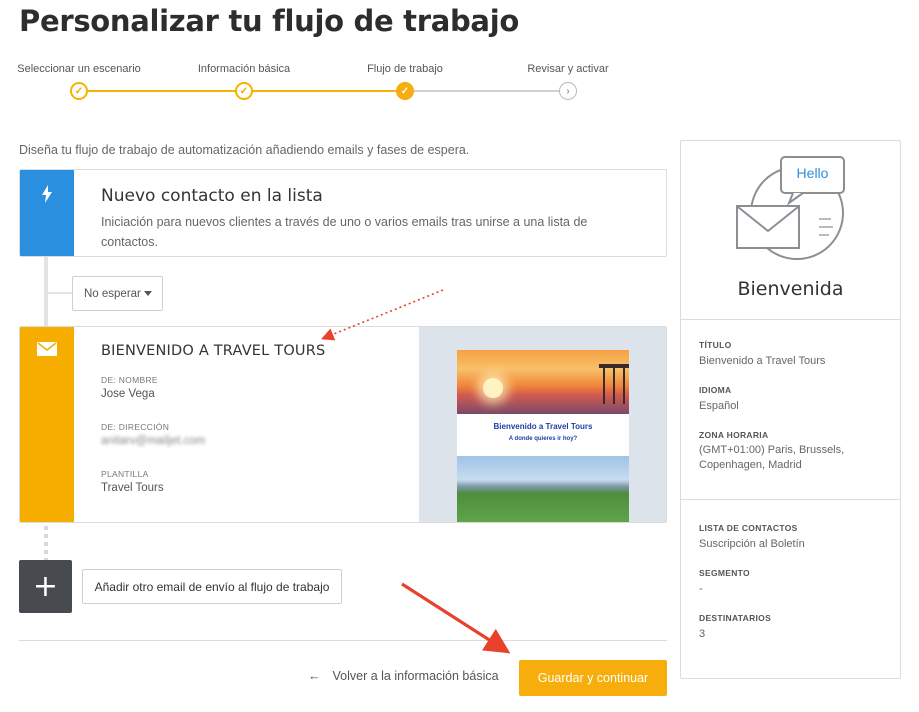  What do you see at coordinates (790, 499) in the screenshot?
I see `summary-separator` at bounding box center [790, 499].